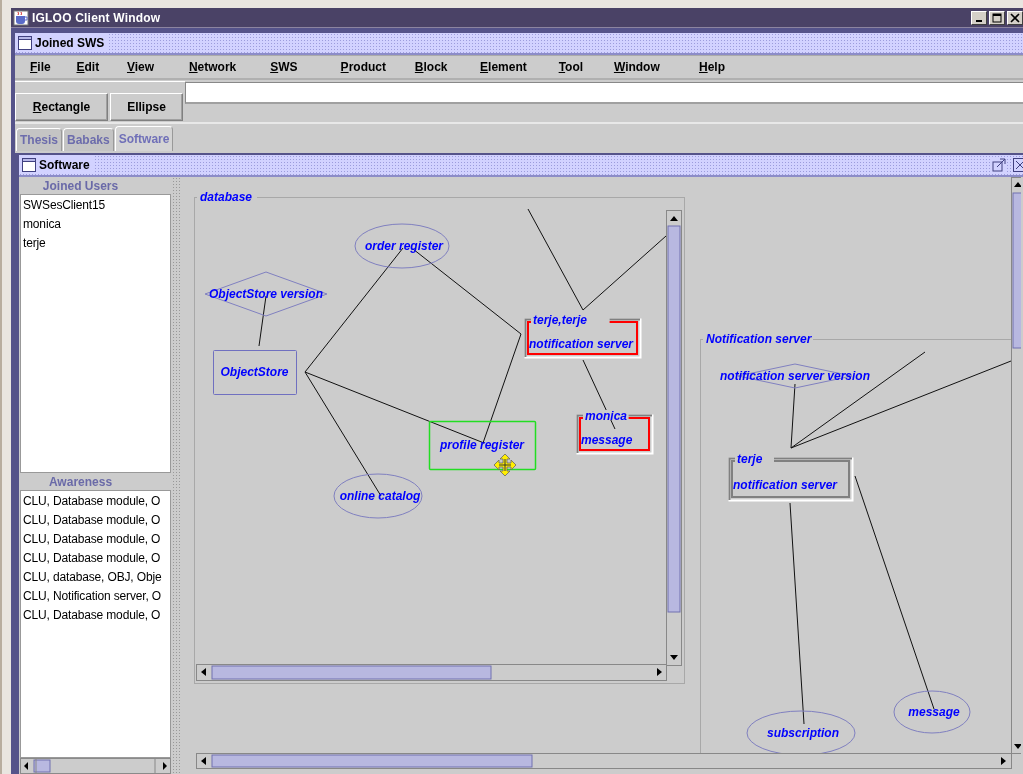 The width and height of the screenshot is (1023, 774). What do you see at coordinates (95, 243) in the screenshot?
I see `list-item: terje` at bounding box center [95, 243].